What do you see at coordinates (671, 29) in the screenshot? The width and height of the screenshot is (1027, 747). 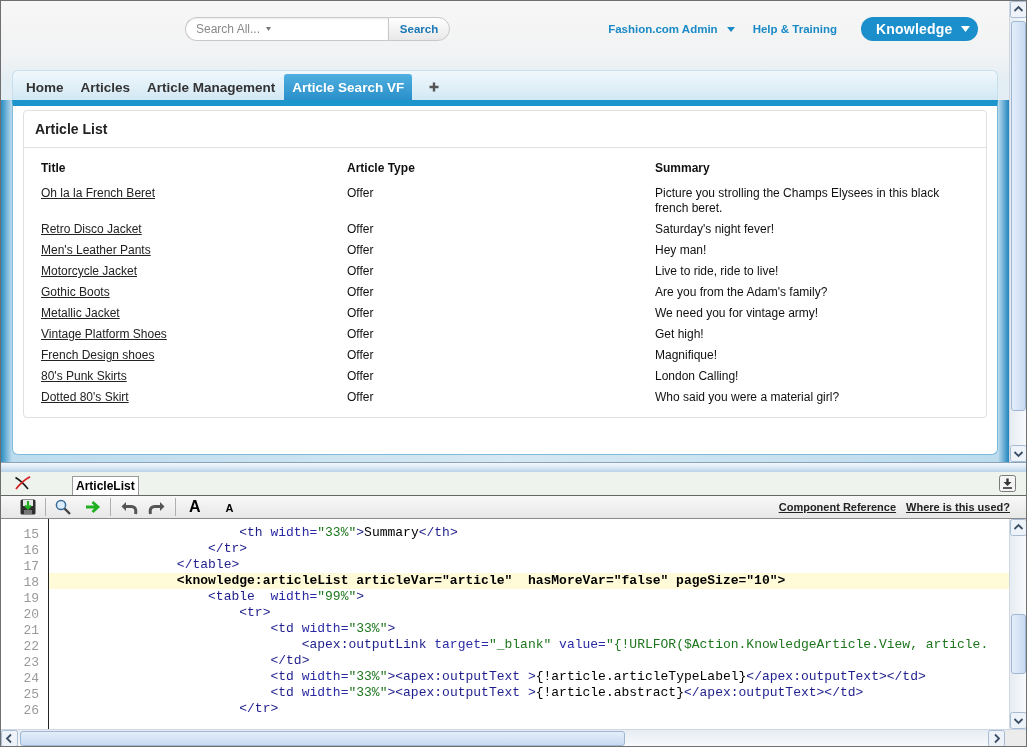 I see `user-menu: Fashion.com Admin` at bounding box center [671, 29].